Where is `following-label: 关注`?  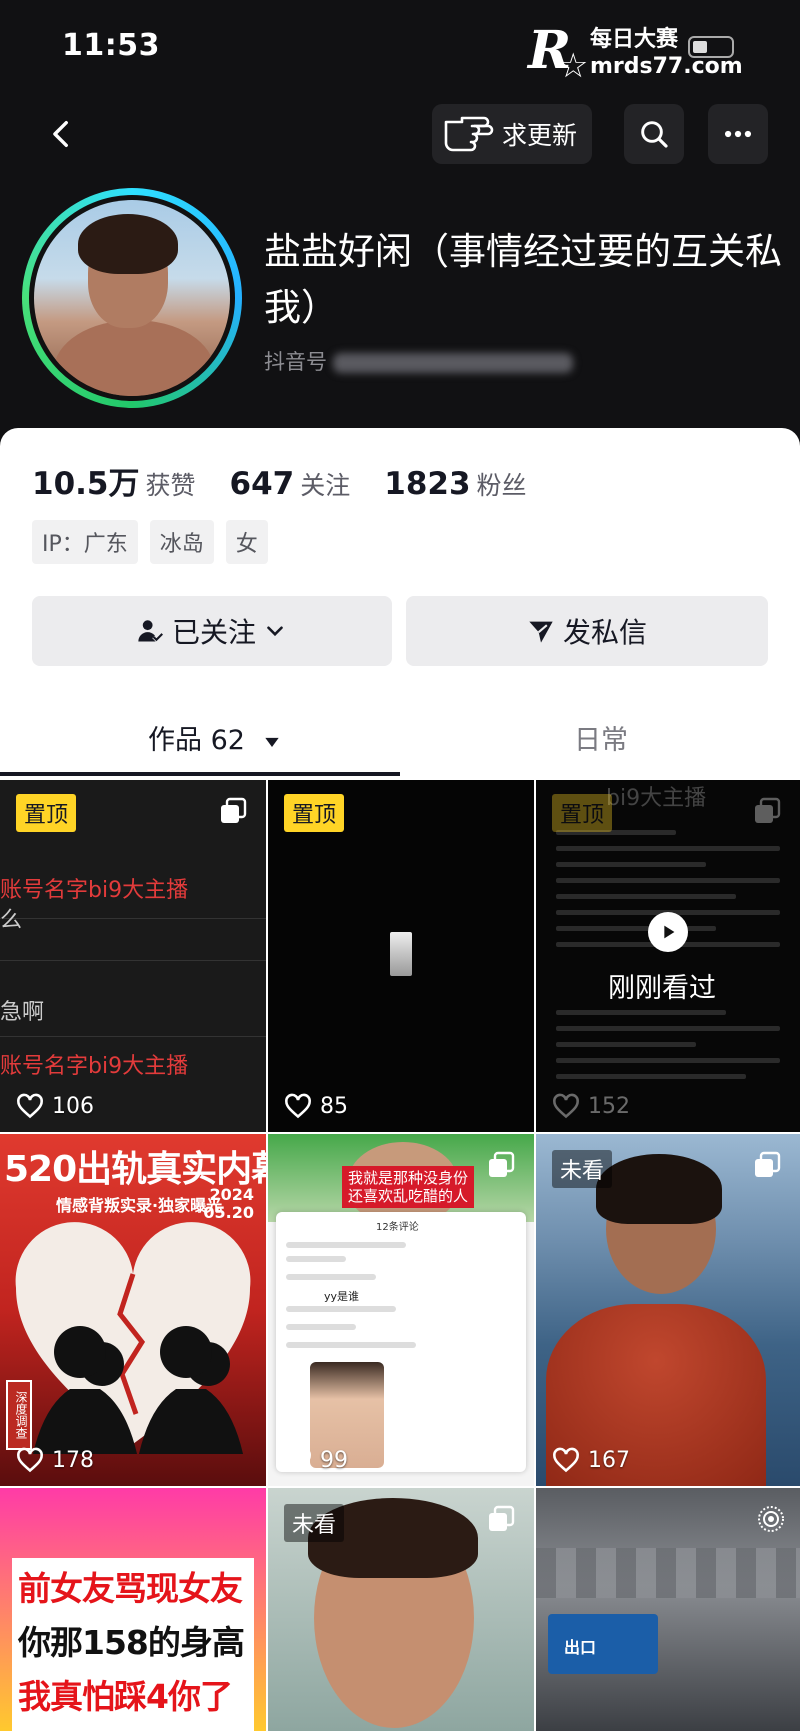
following-label: 关注 is located at coordinates (325, 484).